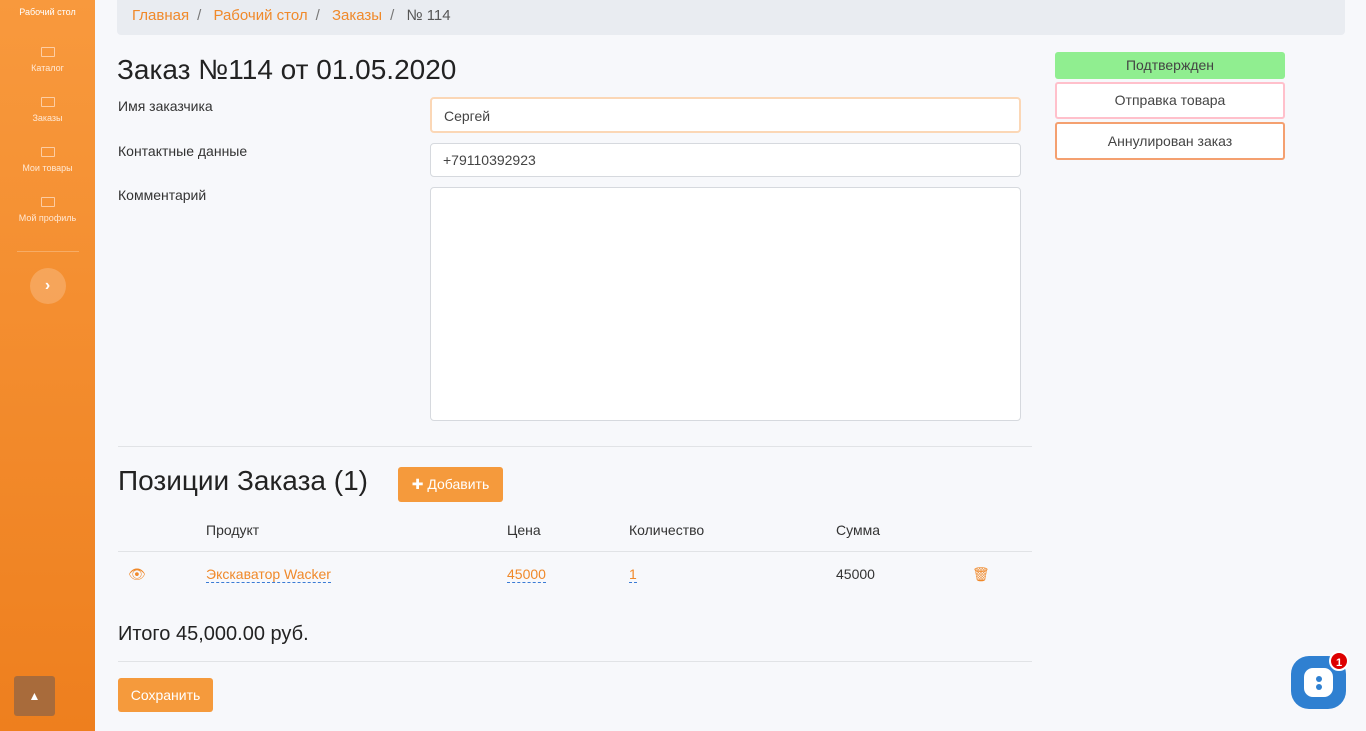 This screenshot has height=731, width=1366. What do you see at coordinates (137, 574) in the screenshot?
I see `eye-icon: 👁` at bounding box center [137, 574].